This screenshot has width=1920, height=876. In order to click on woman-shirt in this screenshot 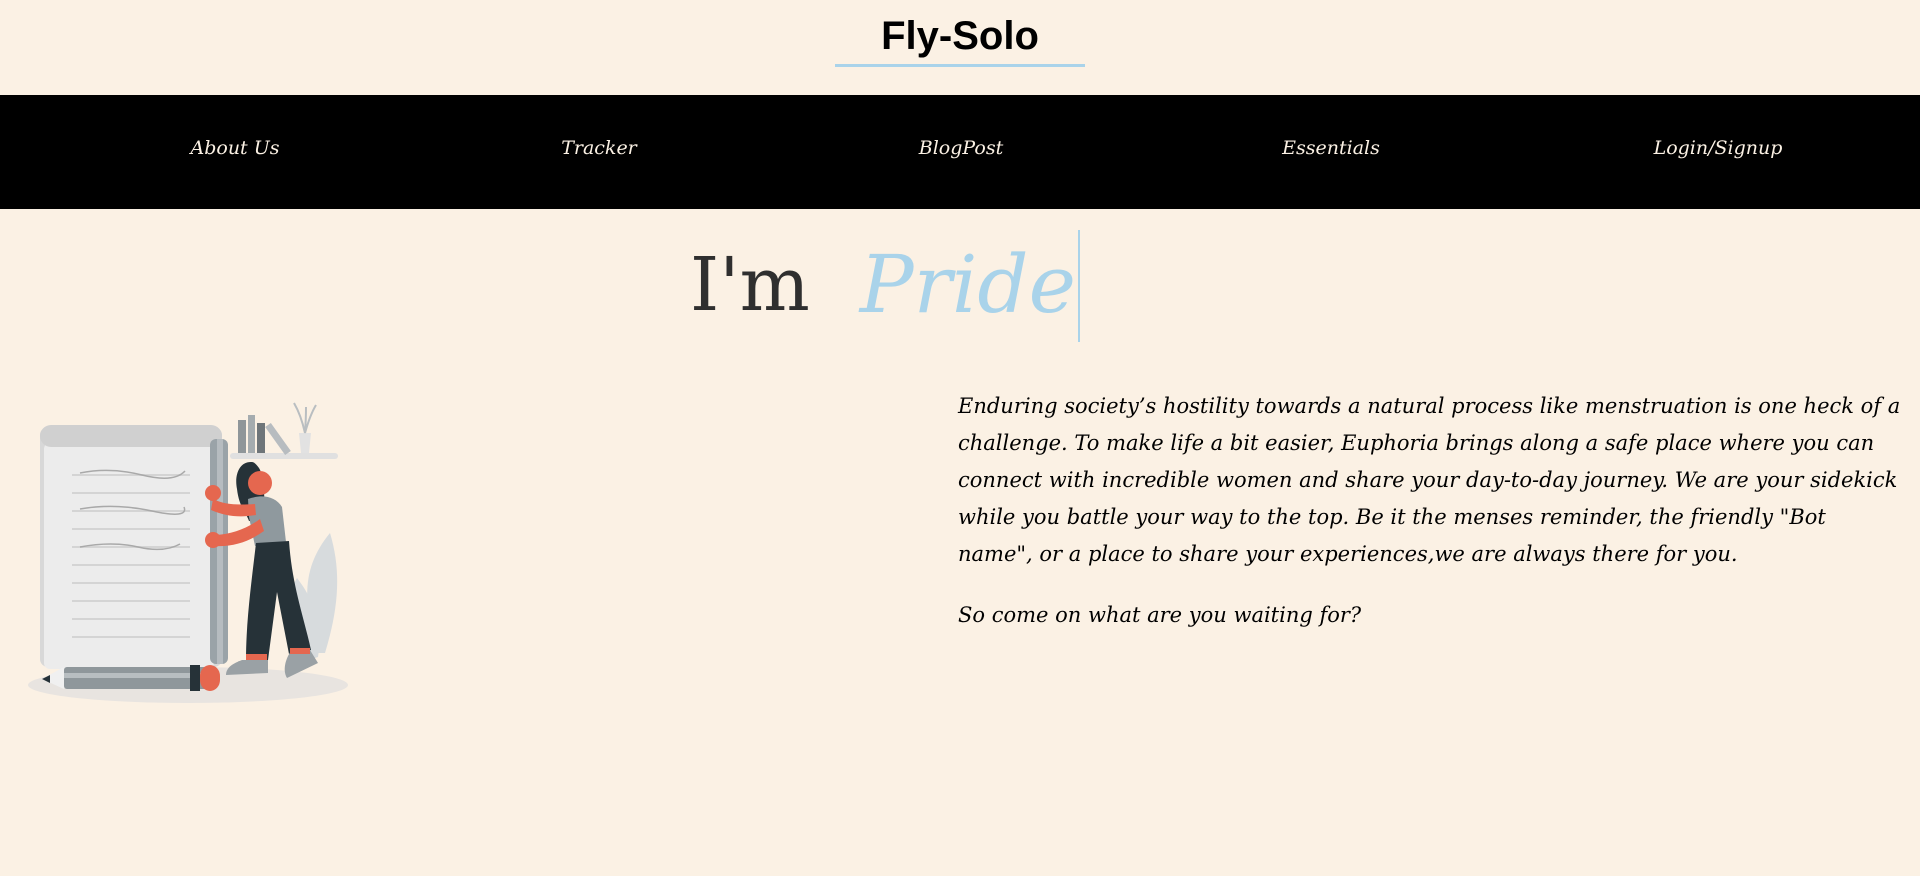, I will do `click(267, 521)`.